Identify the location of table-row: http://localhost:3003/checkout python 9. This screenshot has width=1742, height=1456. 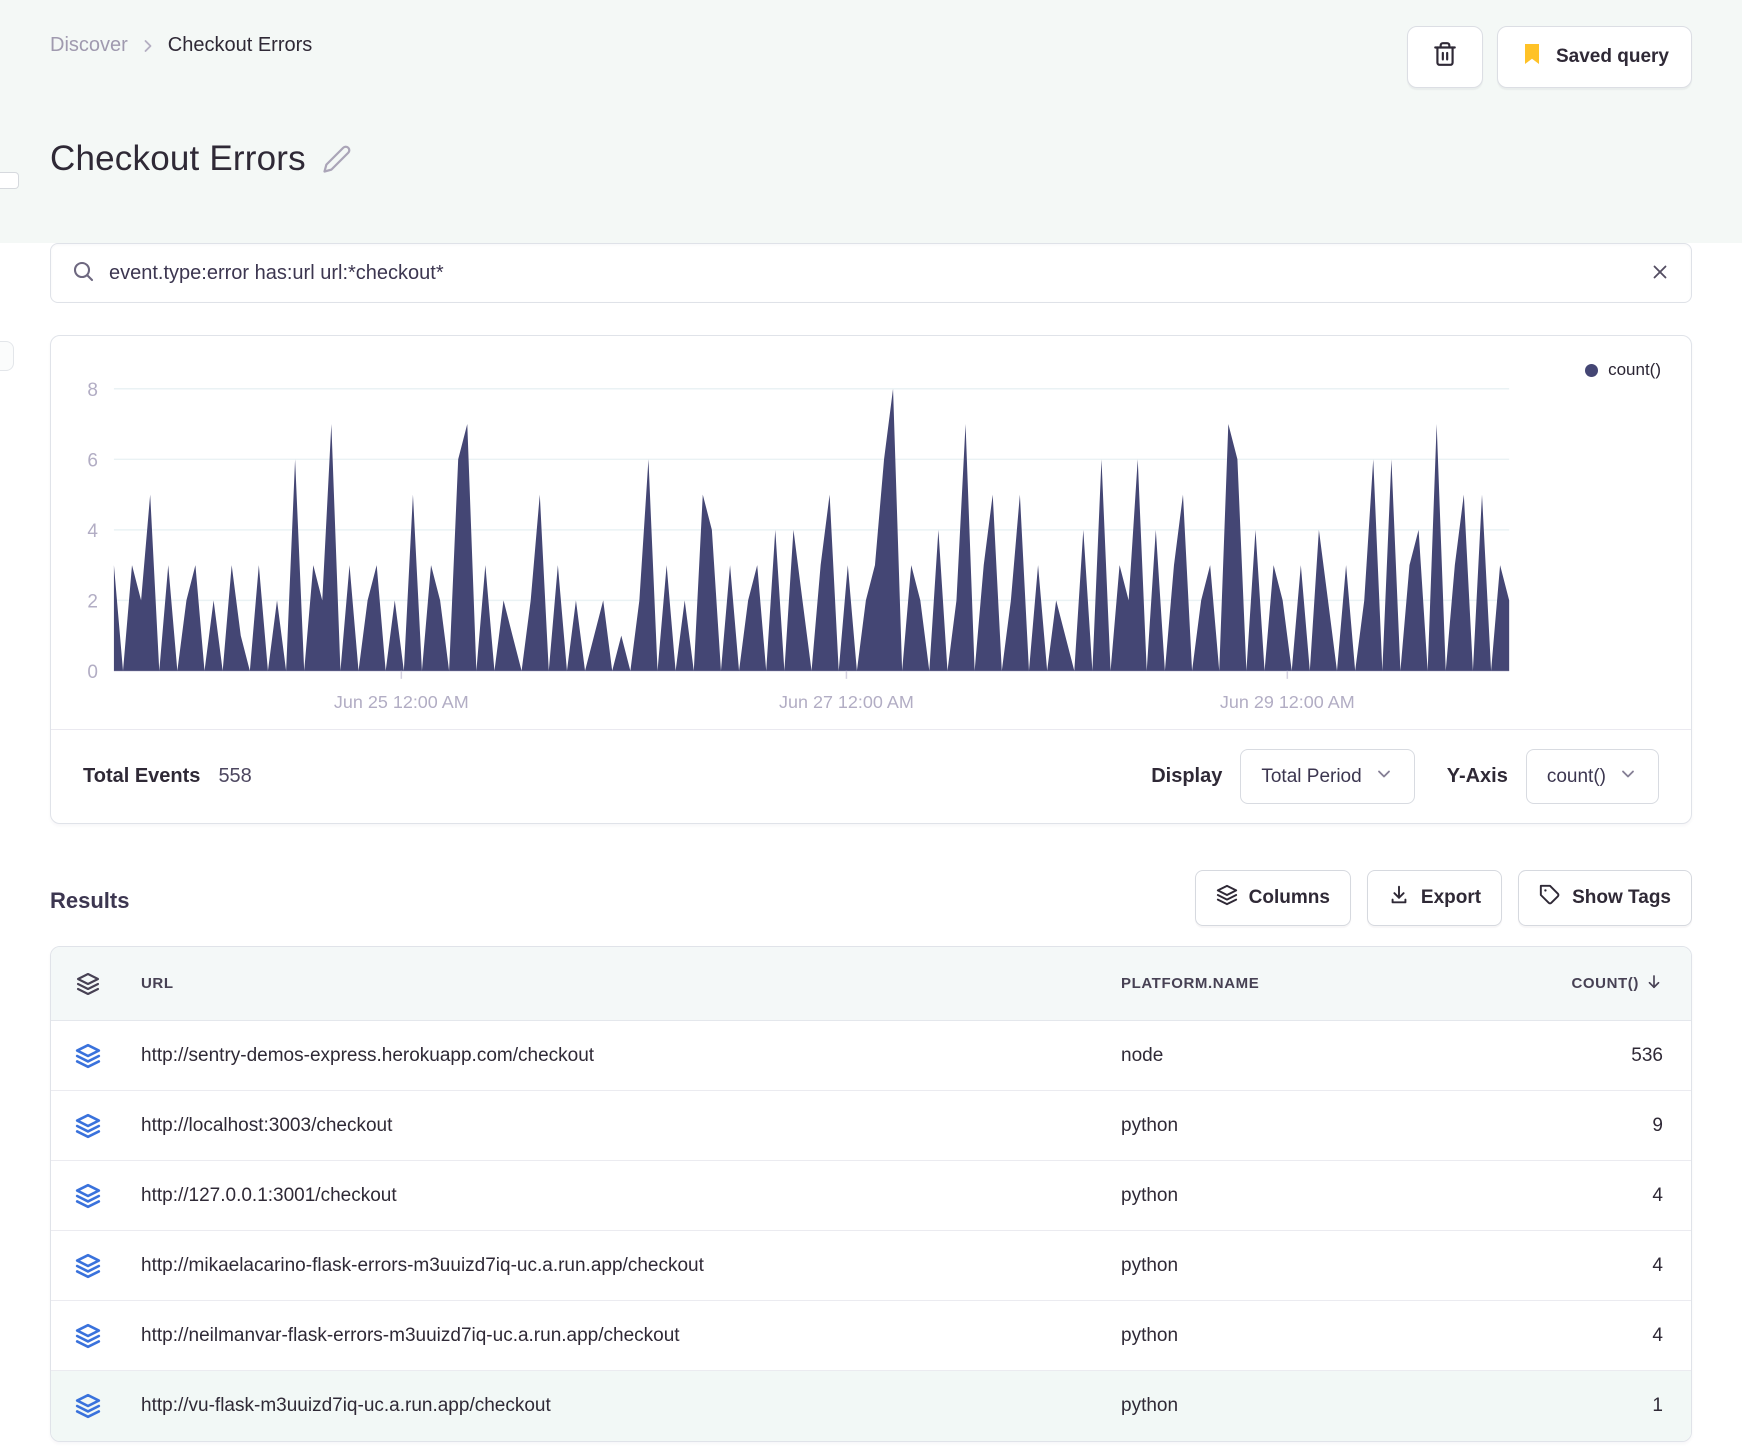
(871, 1126).